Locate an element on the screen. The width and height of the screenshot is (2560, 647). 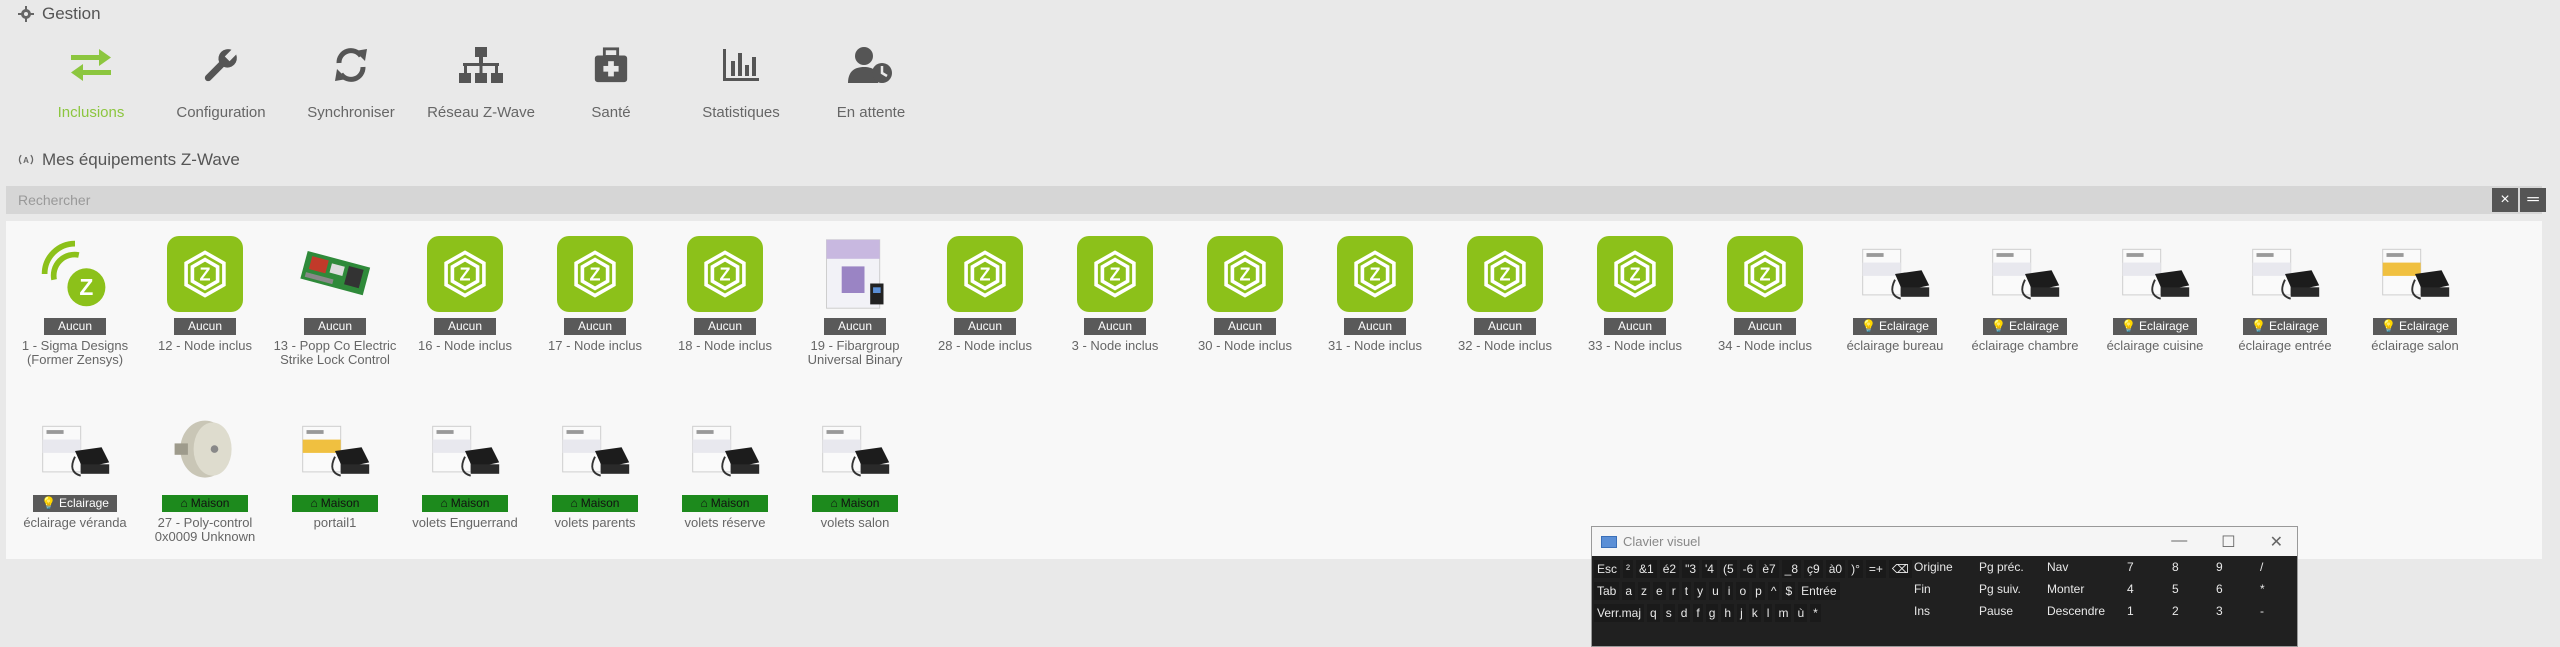
keyboard-numpad-key: 1 is located at coordinates (2130, 611).